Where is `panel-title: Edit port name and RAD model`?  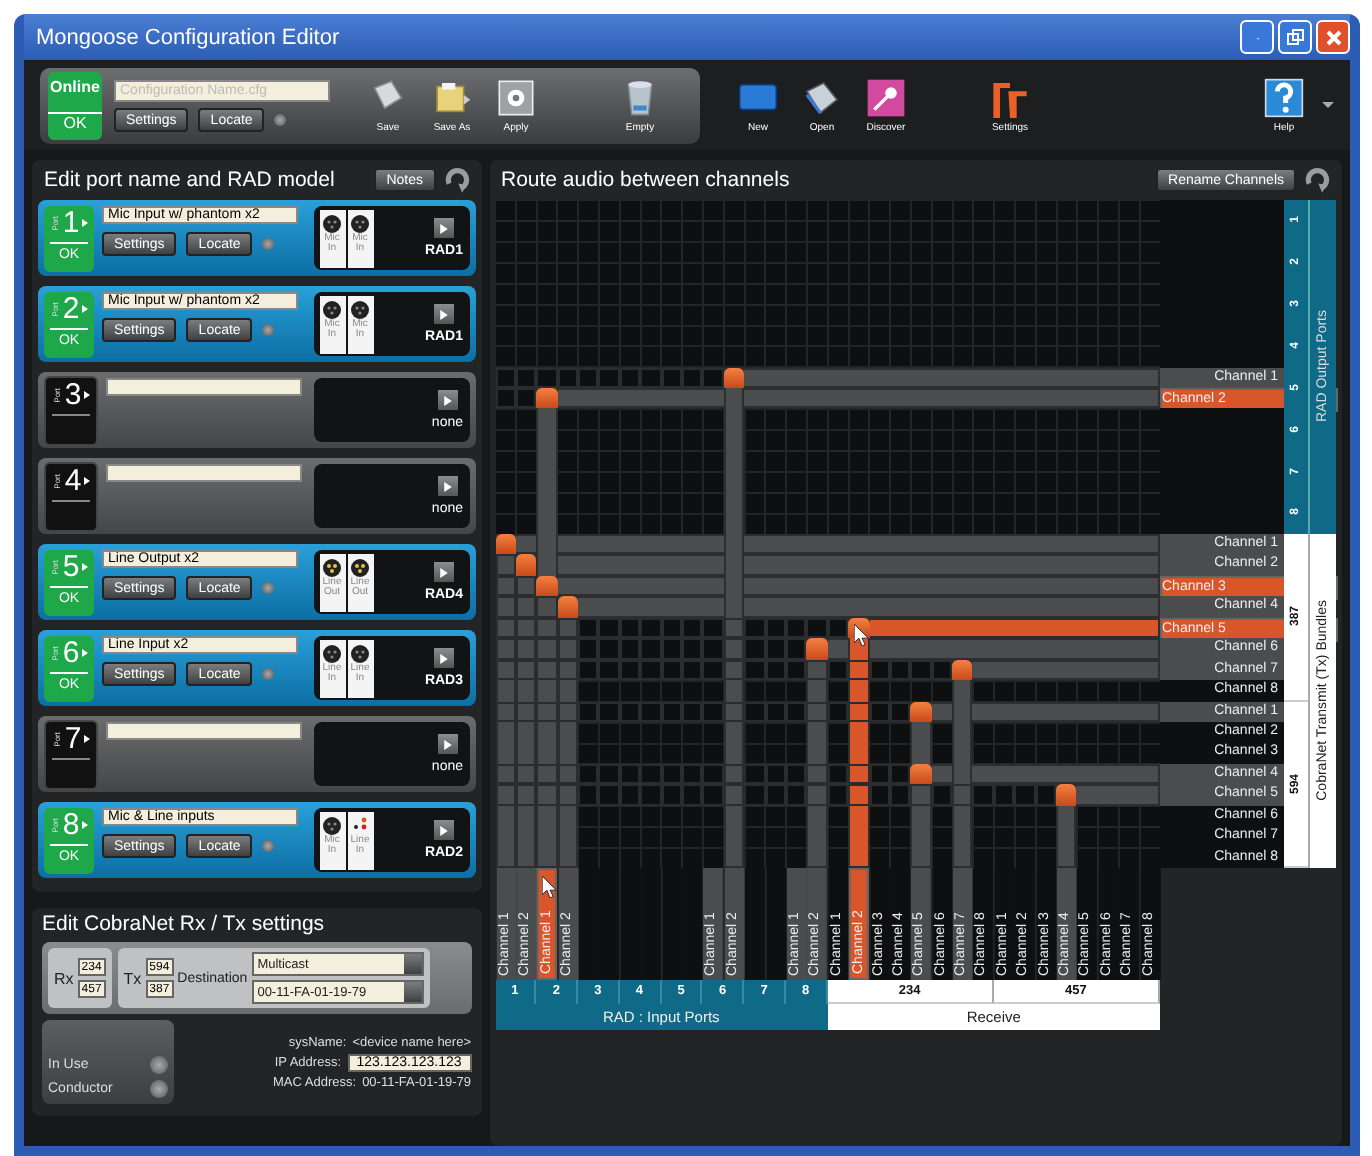
panel-title: Edit port name and RAD model is located at coordinates (190, 180).